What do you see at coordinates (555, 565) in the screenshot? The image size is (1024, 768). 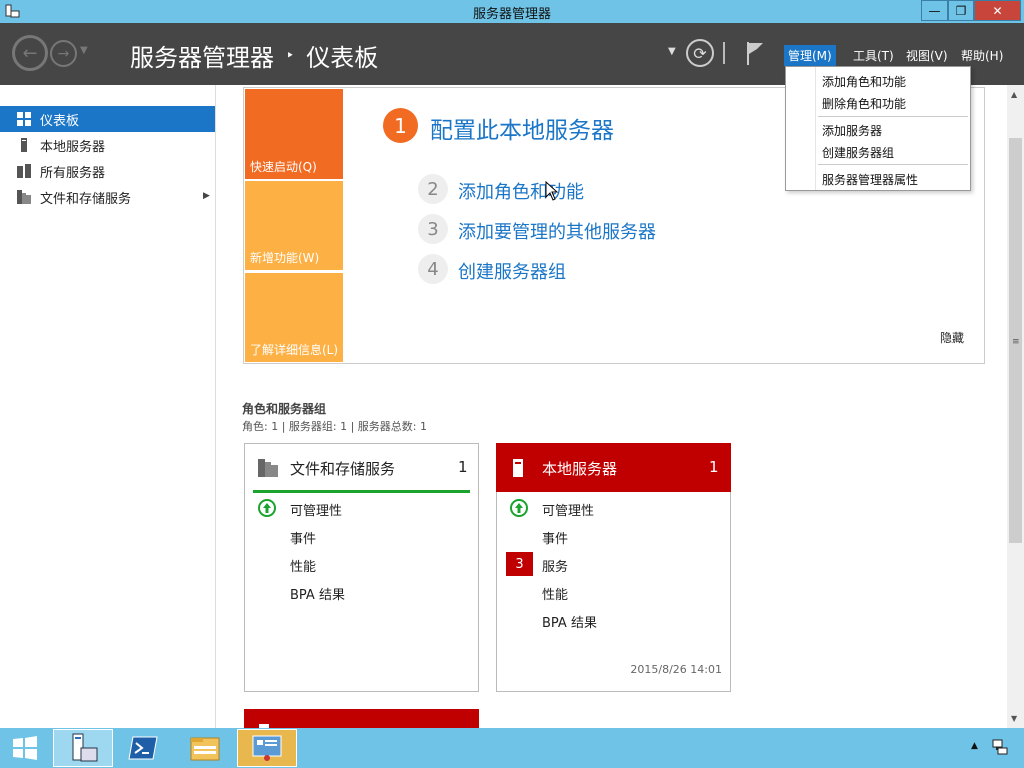 I see `row-services: 服务` at bounding box center [555, 565].